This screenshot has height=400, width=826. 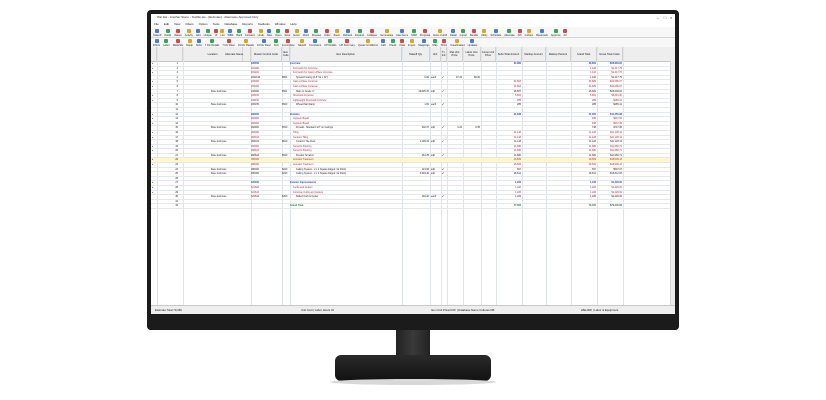 I want to click on toolbar-button: 7 Div Details, so click(x=212, y=43).